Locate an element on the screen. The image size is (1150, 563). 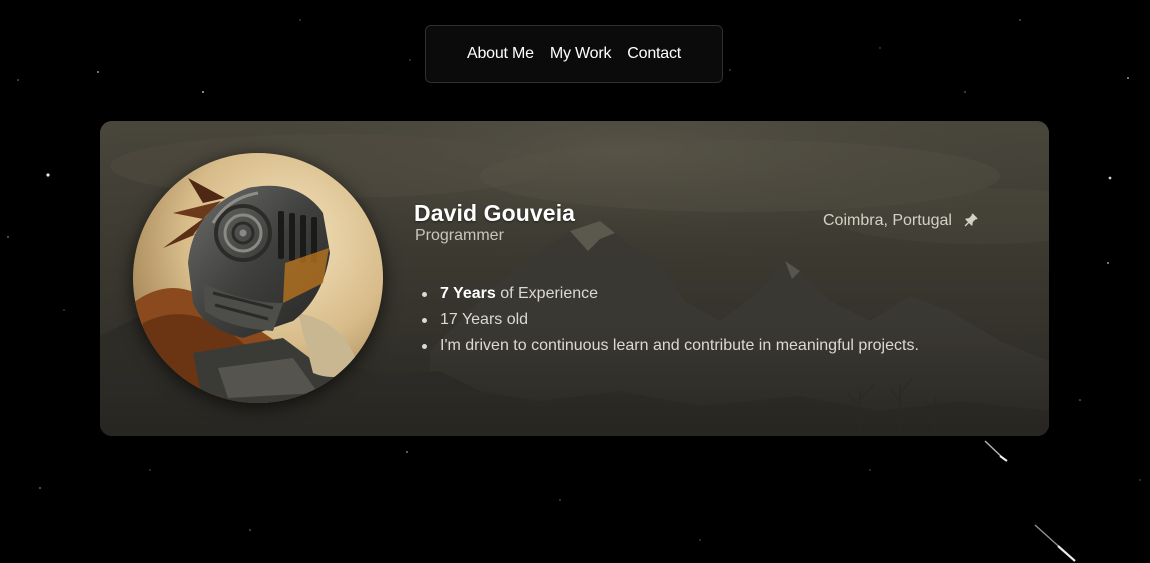
profile-role: Programmer is located at coordinates (459, 235).